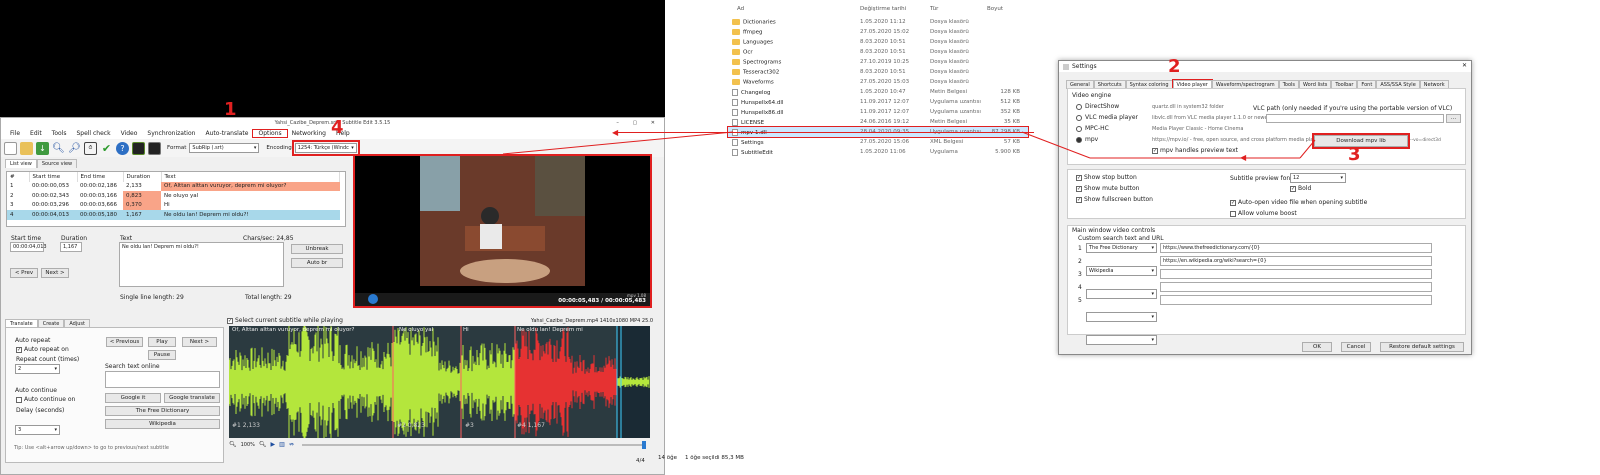  I want to click on format-select: SubRip (.srt), so click(224, 148).